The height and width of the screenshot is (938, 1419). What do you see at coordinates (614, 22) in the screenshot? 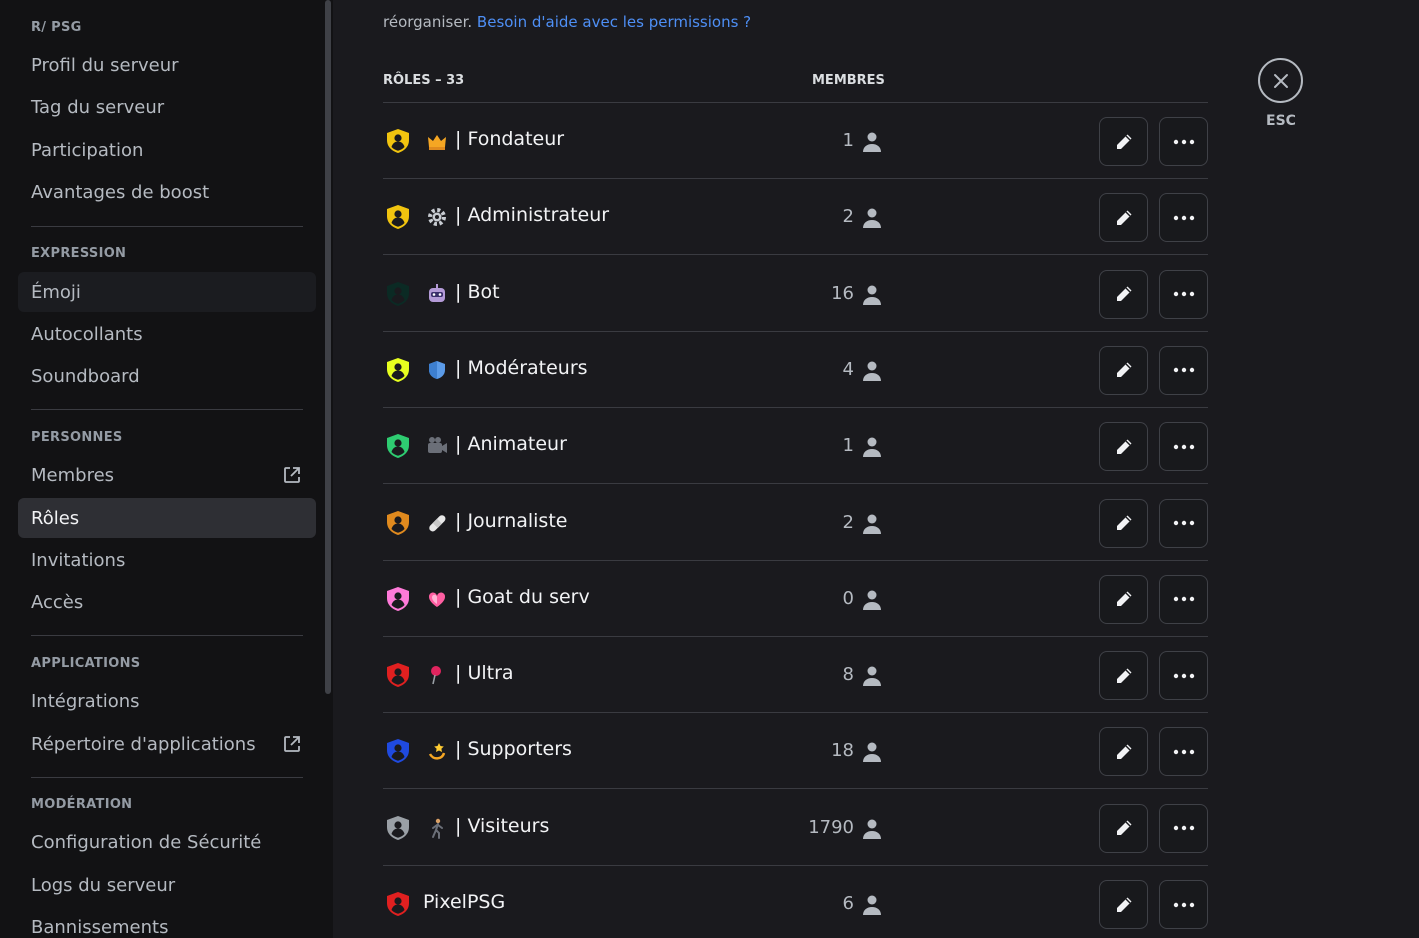
I see `permissions-help-link: Besoin d'aide avec les permissions ?` at bounding box center [614, 22].